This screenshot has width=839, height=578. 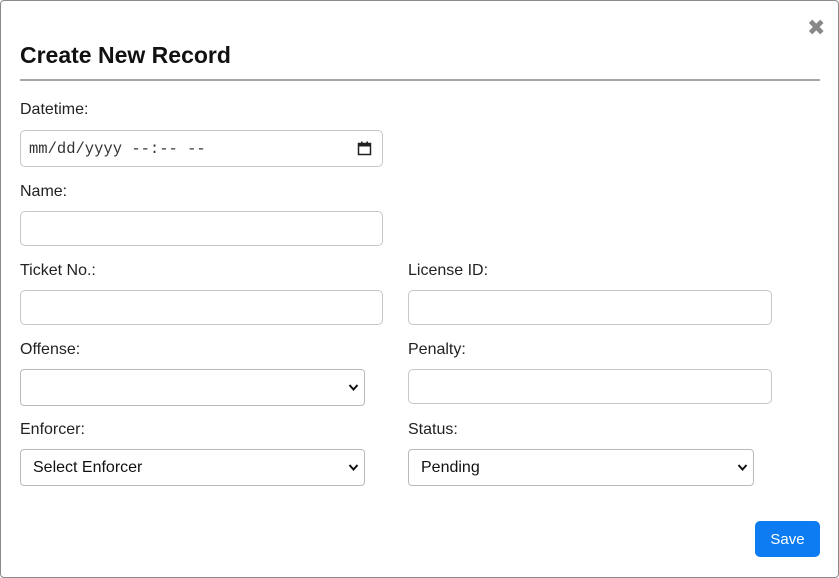 What do you see at coordinates (125, 55) in the screenshot?
I see `modal-title: Create New Record` at bounding box center [125, 55].